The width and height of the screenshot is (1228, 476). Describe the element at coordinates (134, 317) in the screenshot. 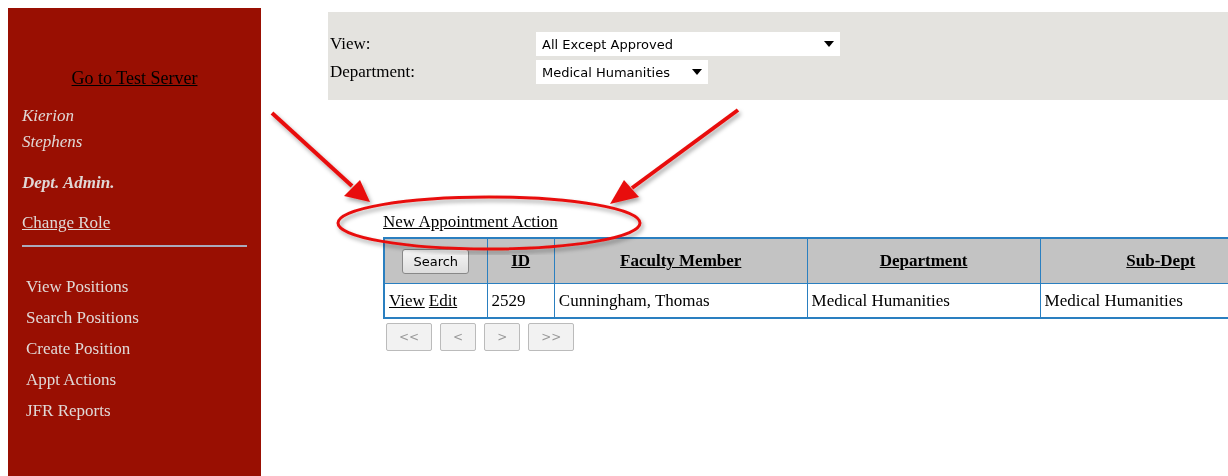

I see `nav-link: Search Positions` at that location.